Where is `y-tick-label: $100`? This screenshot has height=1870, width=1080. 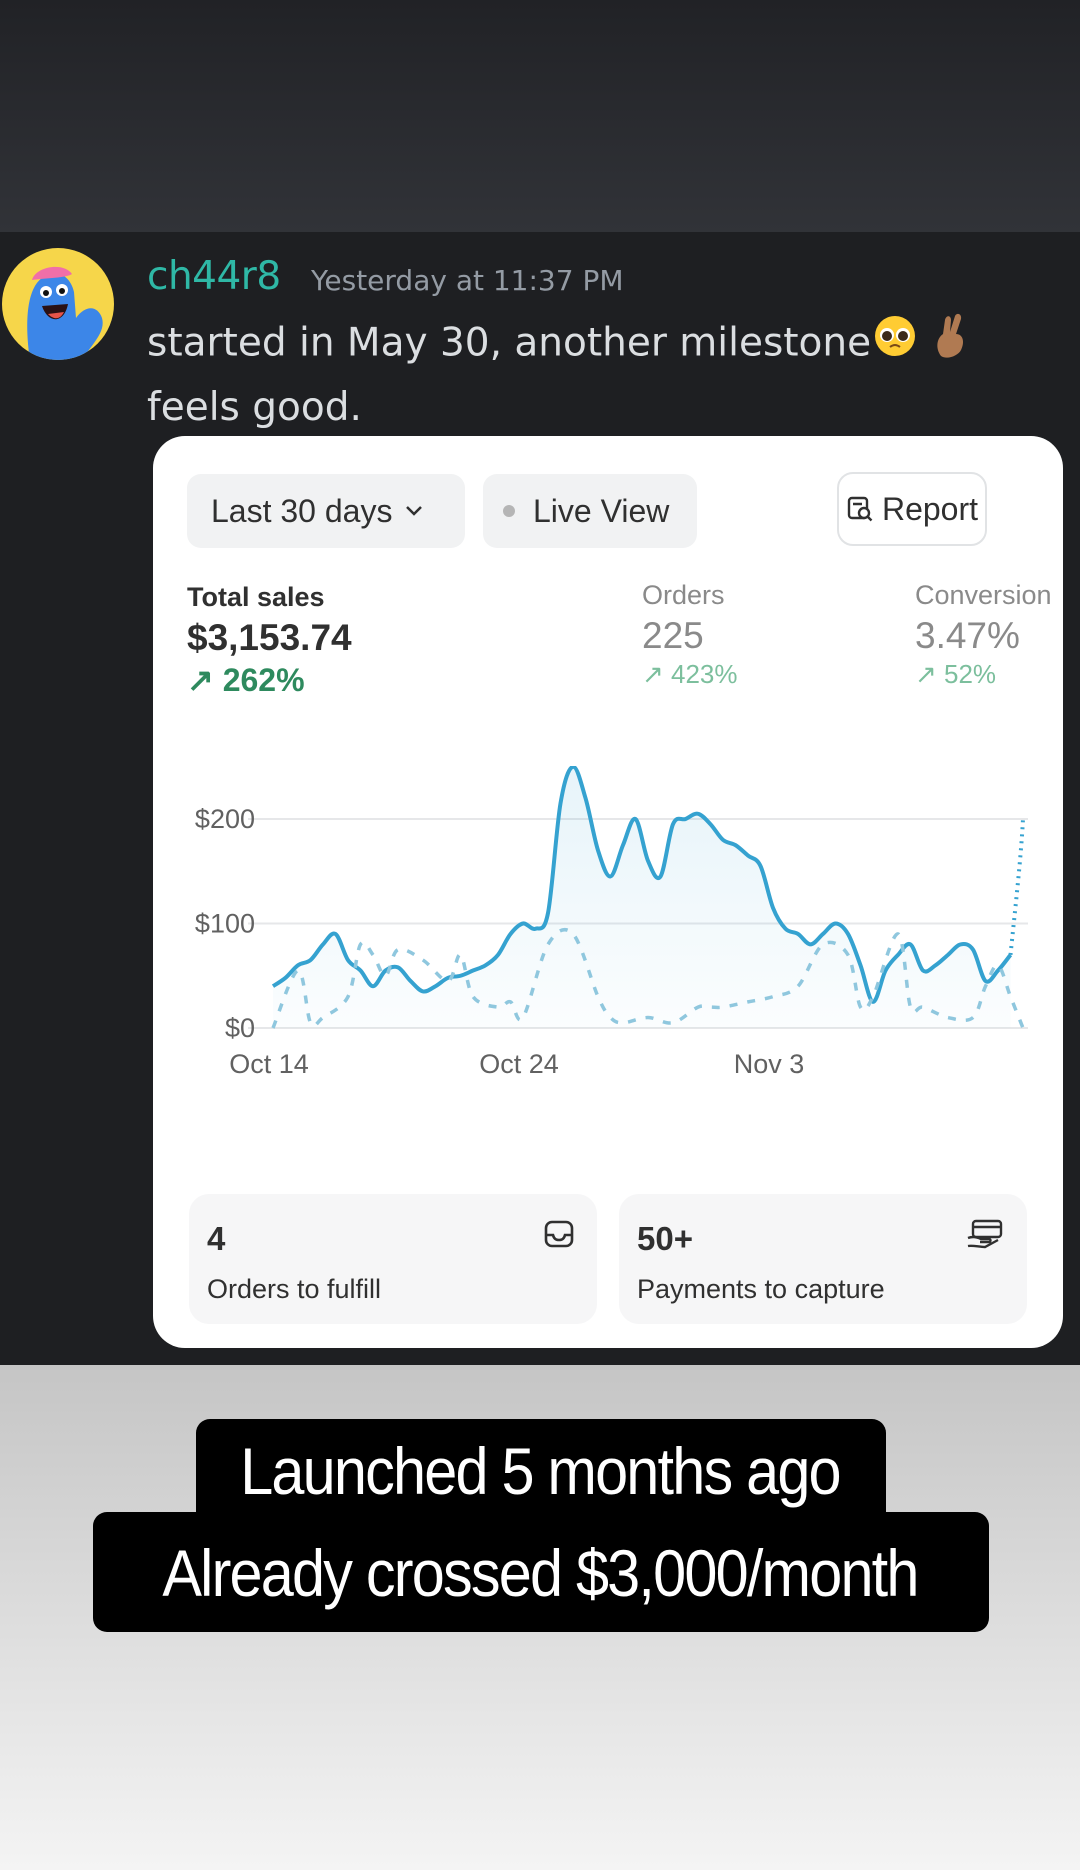
y-tick-label: $100 is located at coordinates (225, 924).